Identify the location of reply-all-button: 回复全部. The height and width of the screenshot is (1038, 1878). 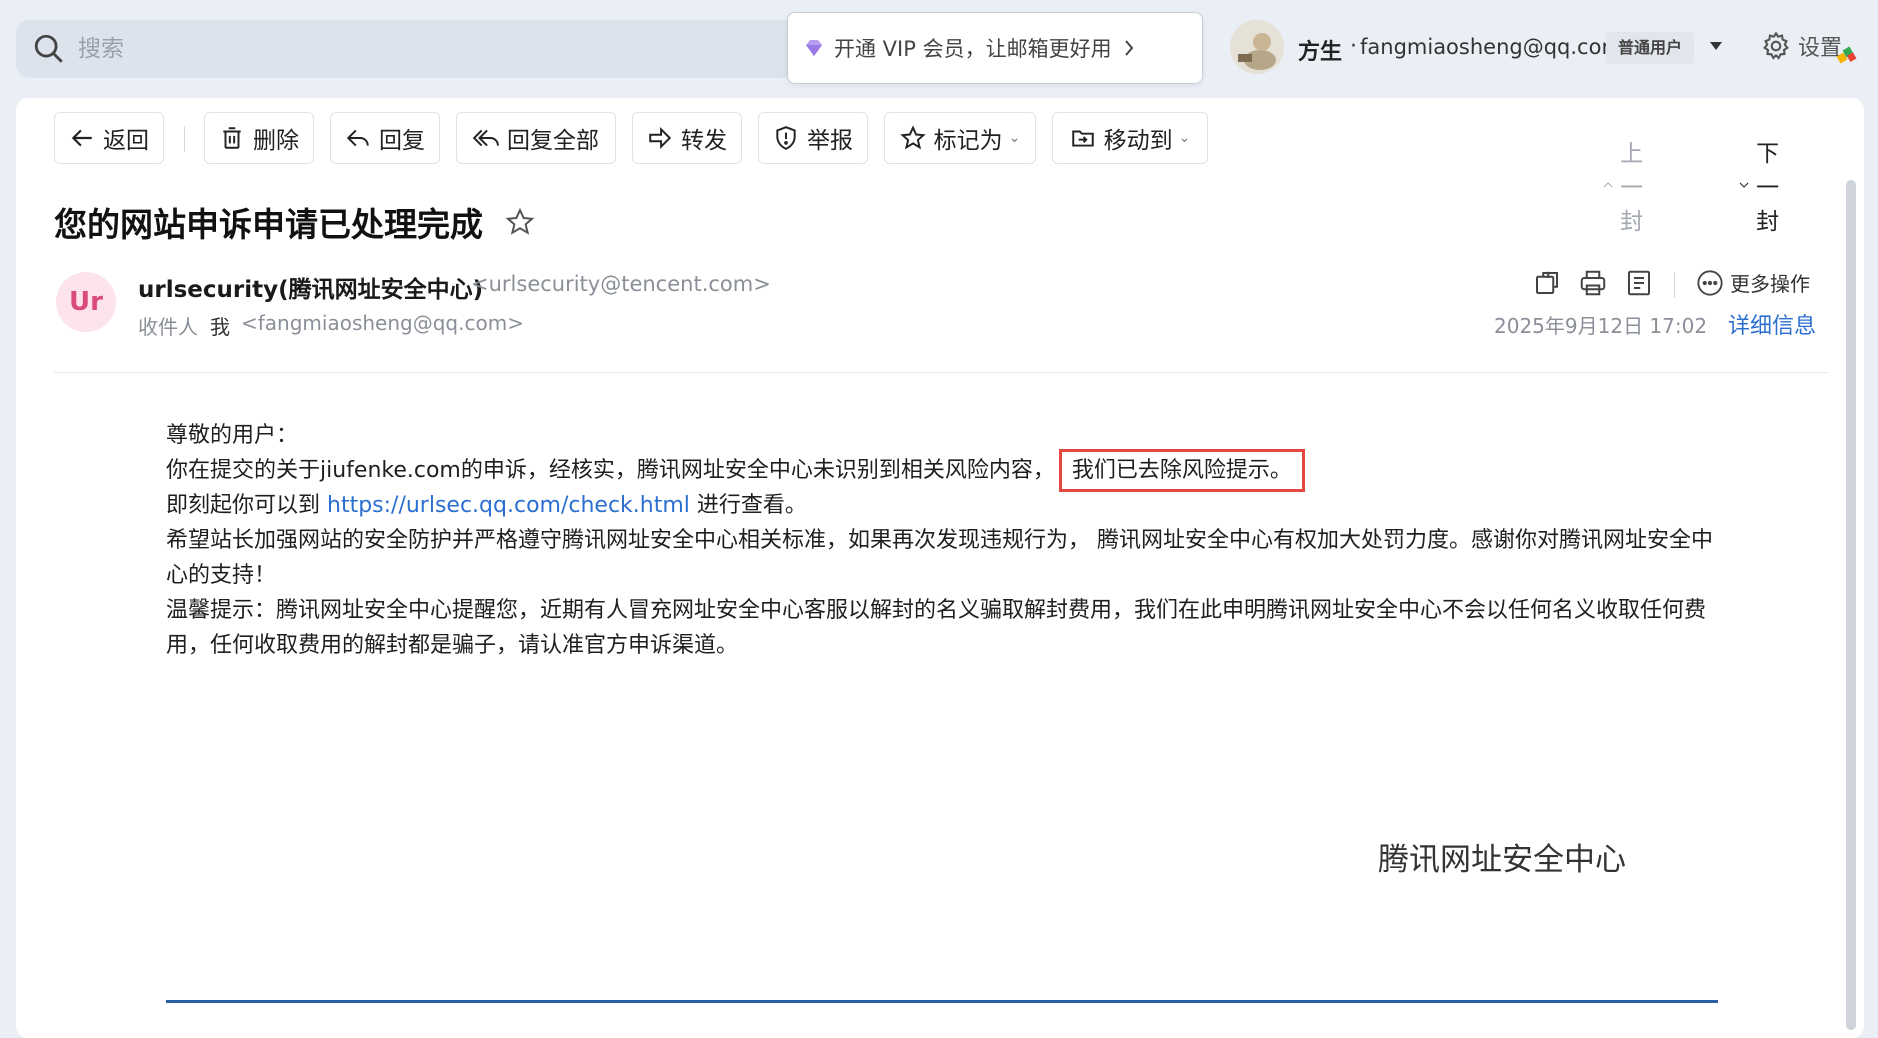
(536, 138).